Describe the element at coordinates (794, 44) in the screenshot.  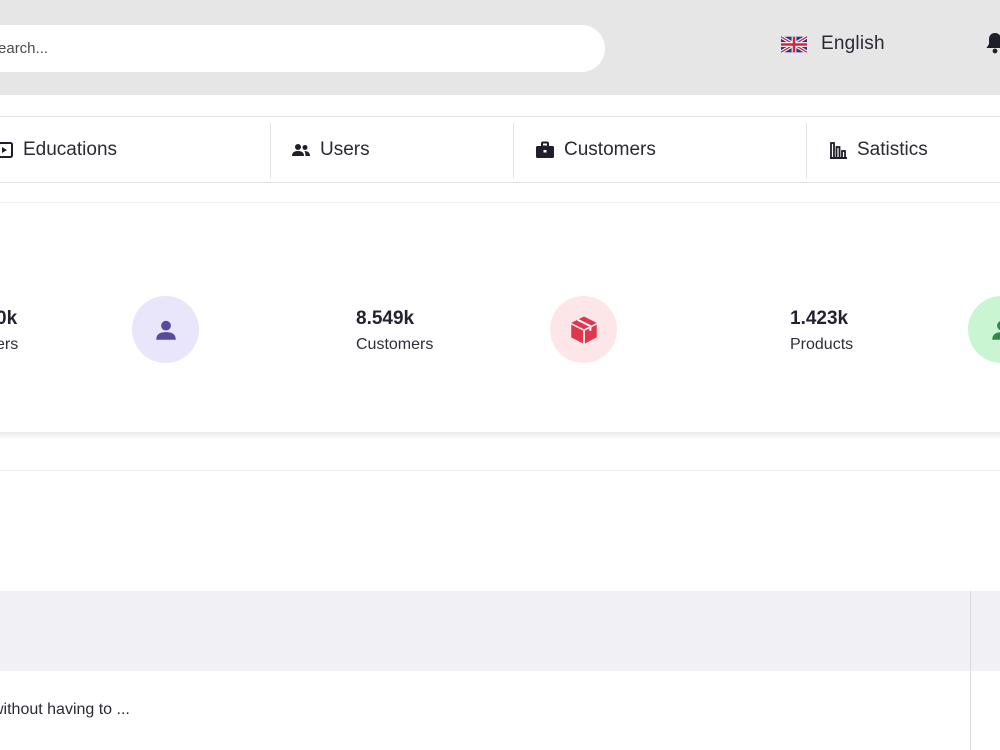
I see `uk-flag-icon` at that location.